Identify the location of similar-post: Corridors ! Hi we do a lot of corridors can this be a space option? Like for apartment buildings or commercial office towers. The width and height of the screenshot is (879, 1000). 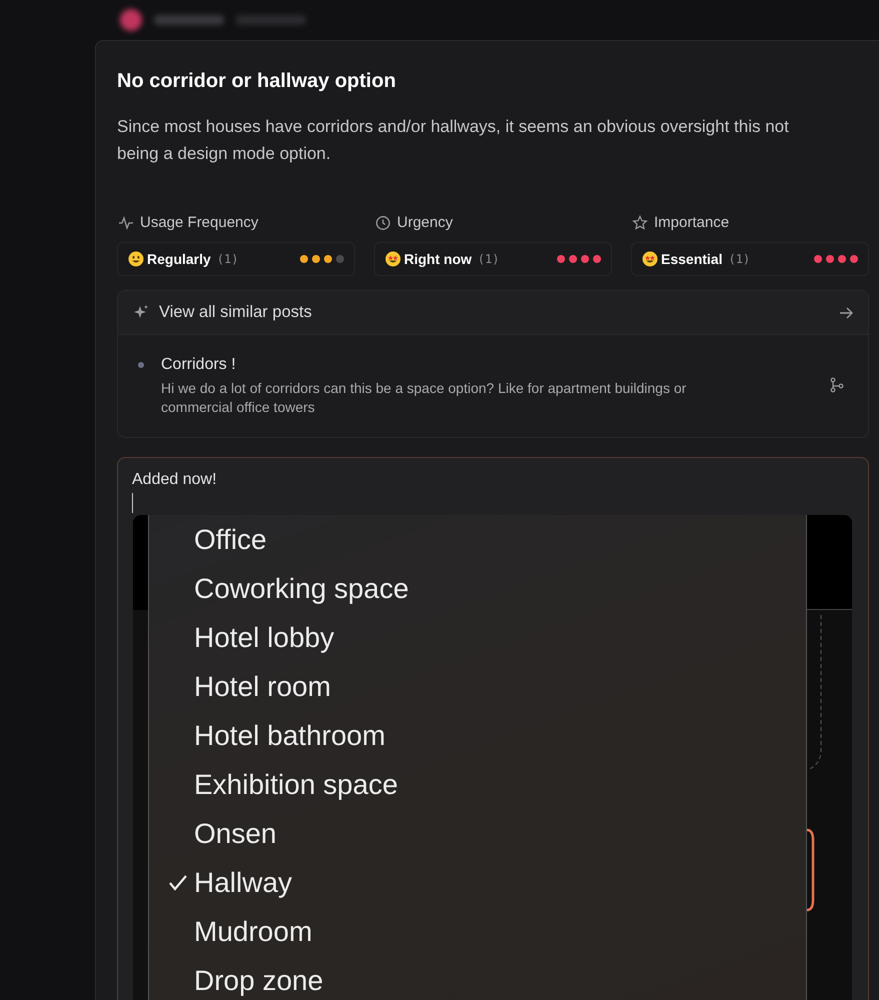
(493, 386).